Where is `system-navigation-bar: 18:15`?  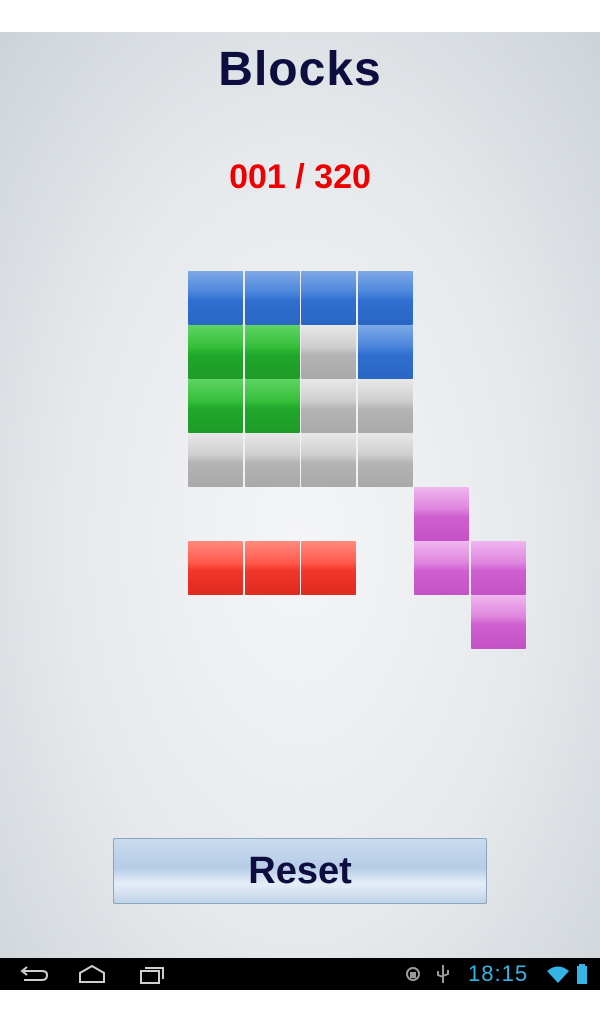
system-navigation-bar: 18:15 is located at coordinates (300, 974).